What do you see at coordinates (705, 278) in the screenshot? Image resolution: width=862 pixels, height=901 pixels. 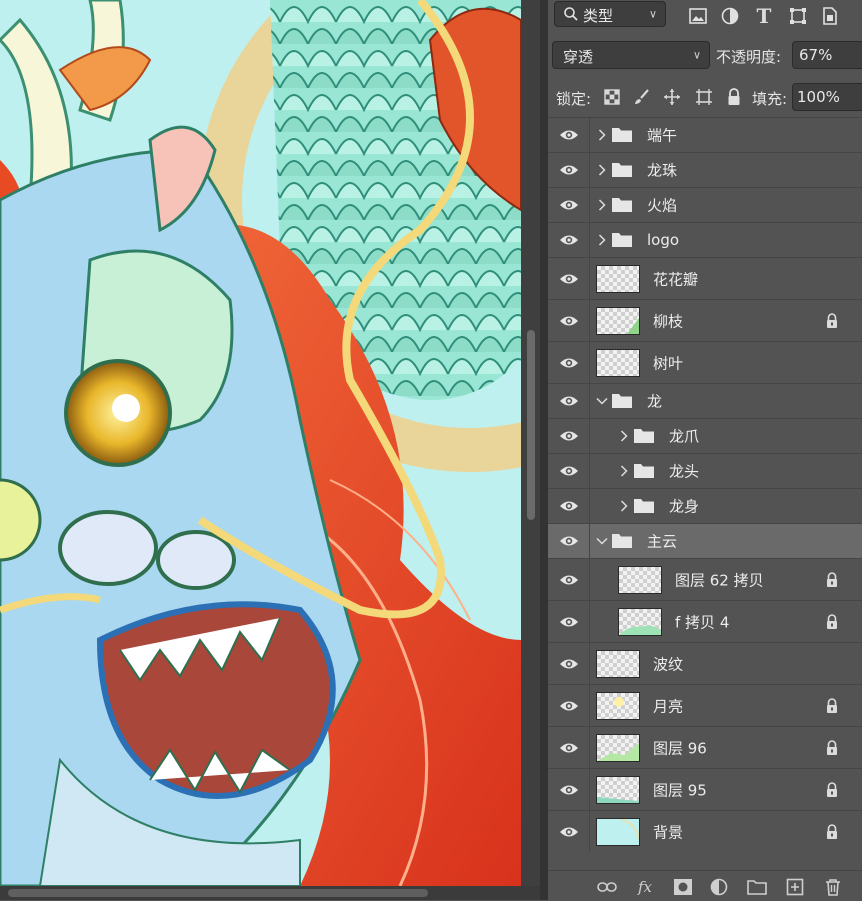 I see `layer-row: 花花瓣` at bounding box center [705, 278].